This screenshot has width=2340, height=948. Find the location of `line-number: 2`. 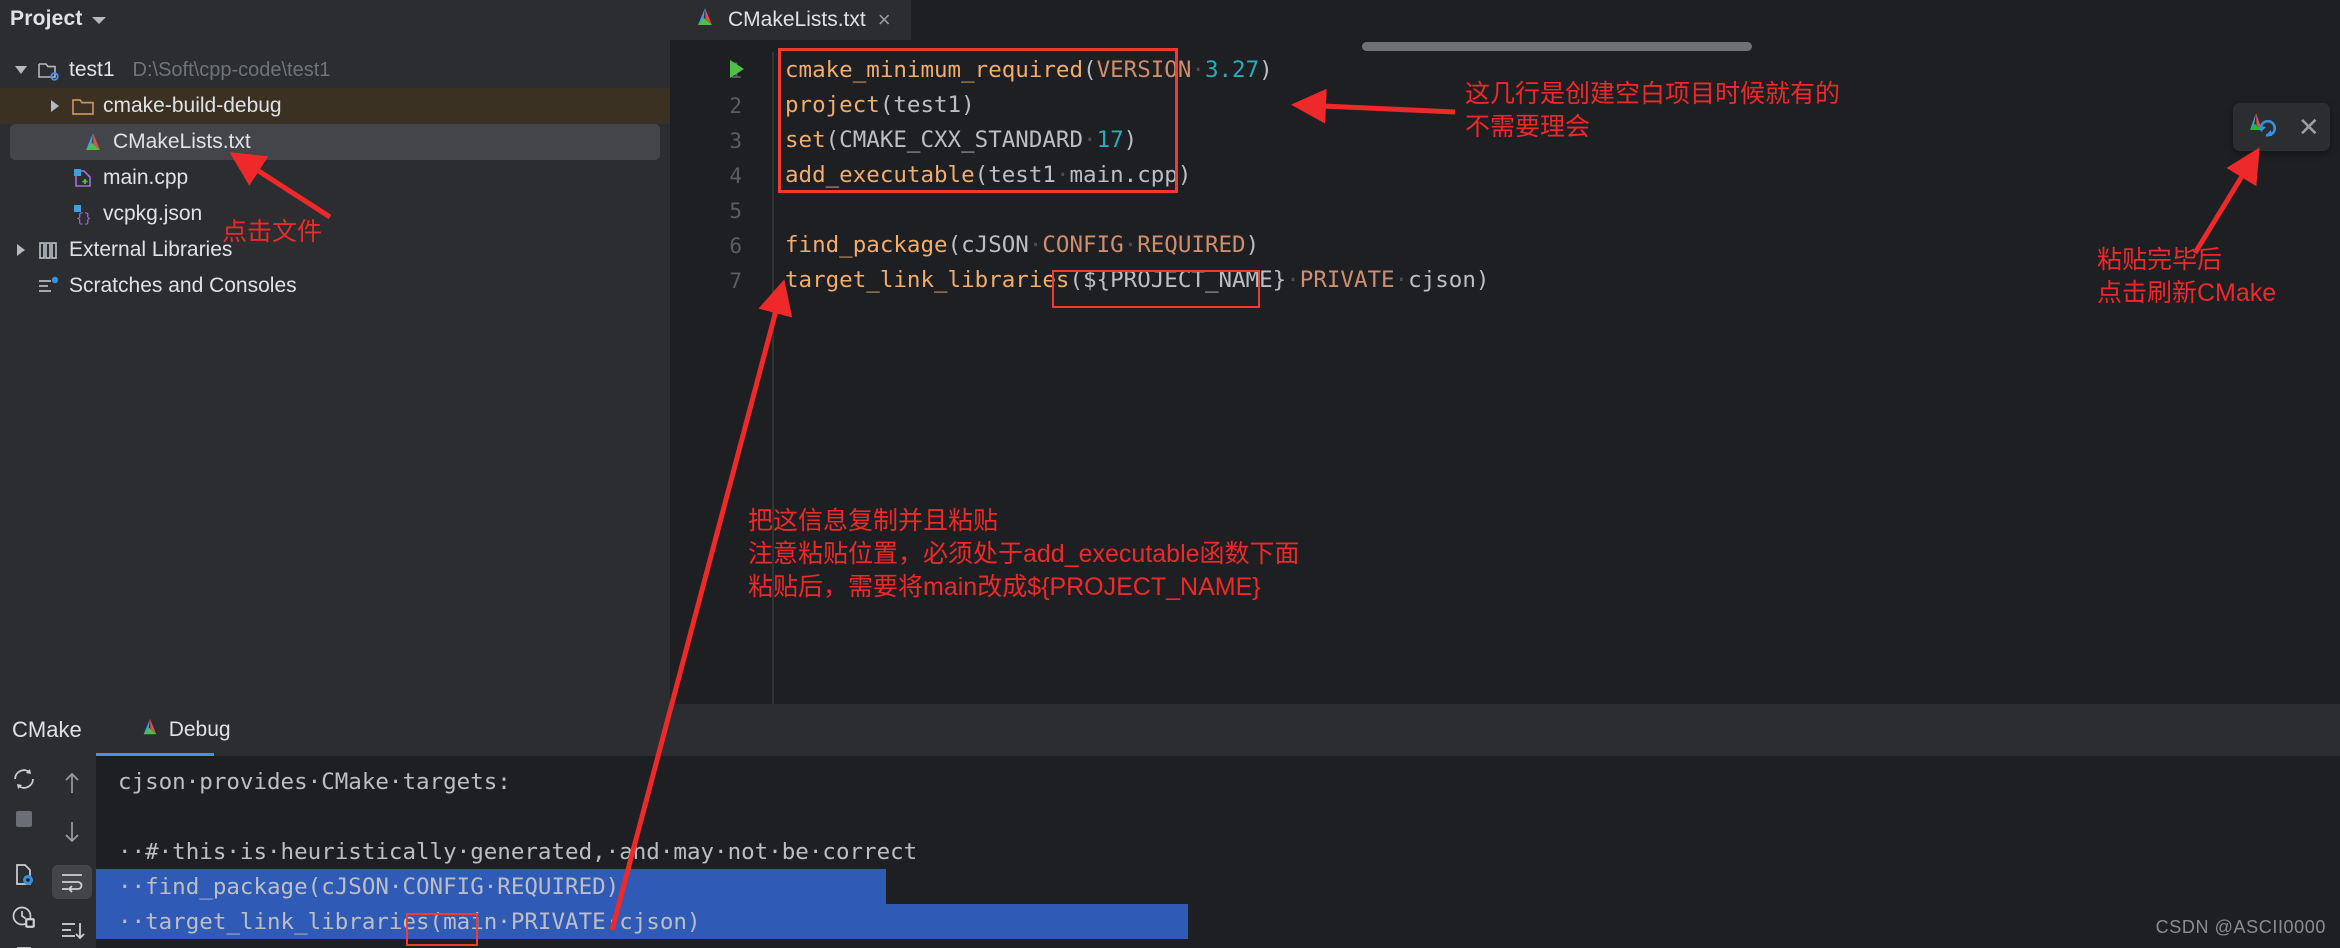

line-number: 2 is located at coordinates (735, 106).